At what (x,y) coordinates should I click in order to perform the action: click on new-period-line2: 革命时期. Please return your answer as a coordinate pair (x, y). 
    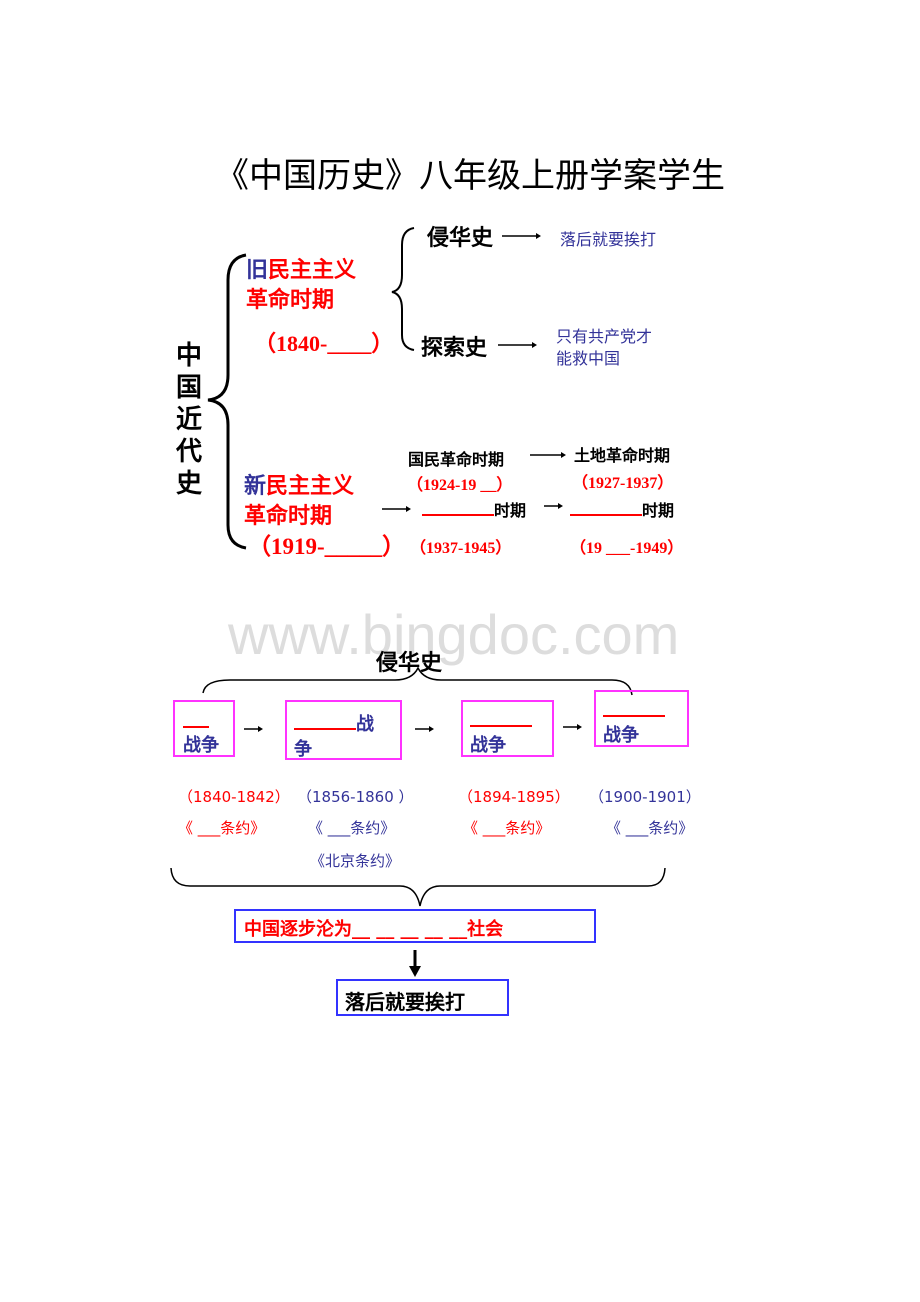
    Looking at the image, I should click on (288, 516).